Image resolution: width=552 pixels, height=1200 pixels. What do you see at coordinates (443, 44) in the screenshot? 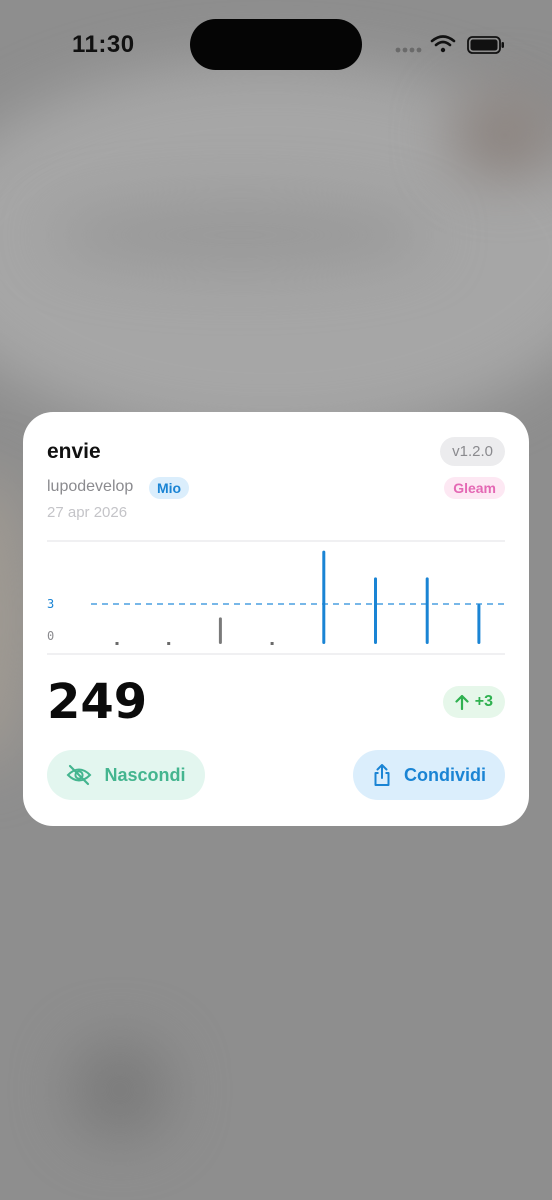
I see `wifi-icon` at bounding box center [443, 44].